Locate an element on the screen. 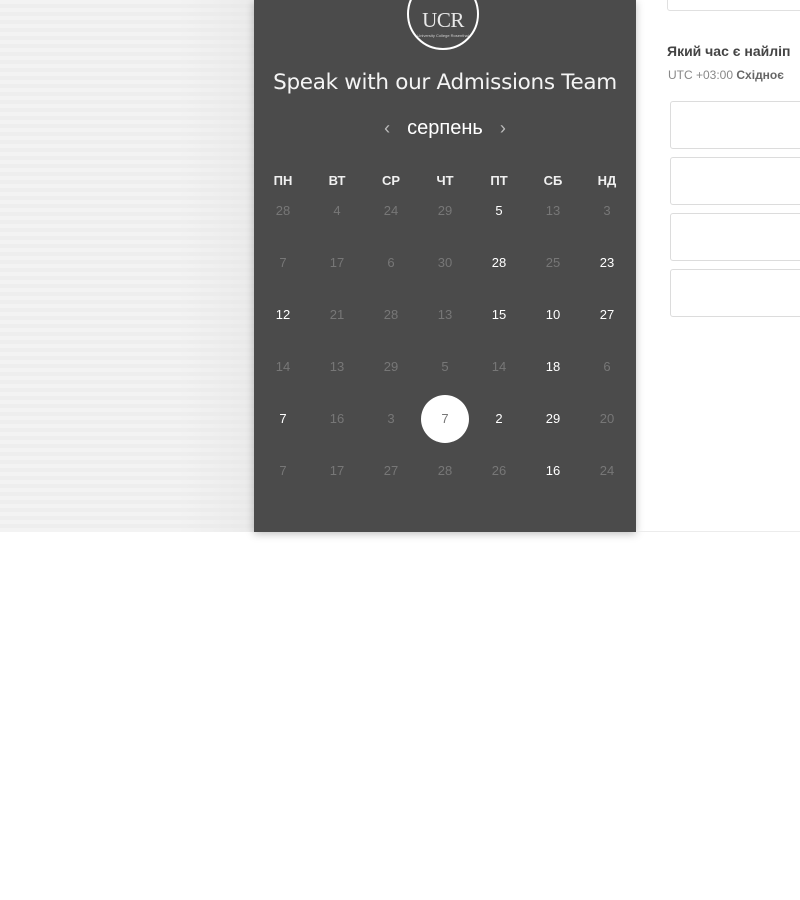  calendar-day: 4 is located at coordinates (337, 217).